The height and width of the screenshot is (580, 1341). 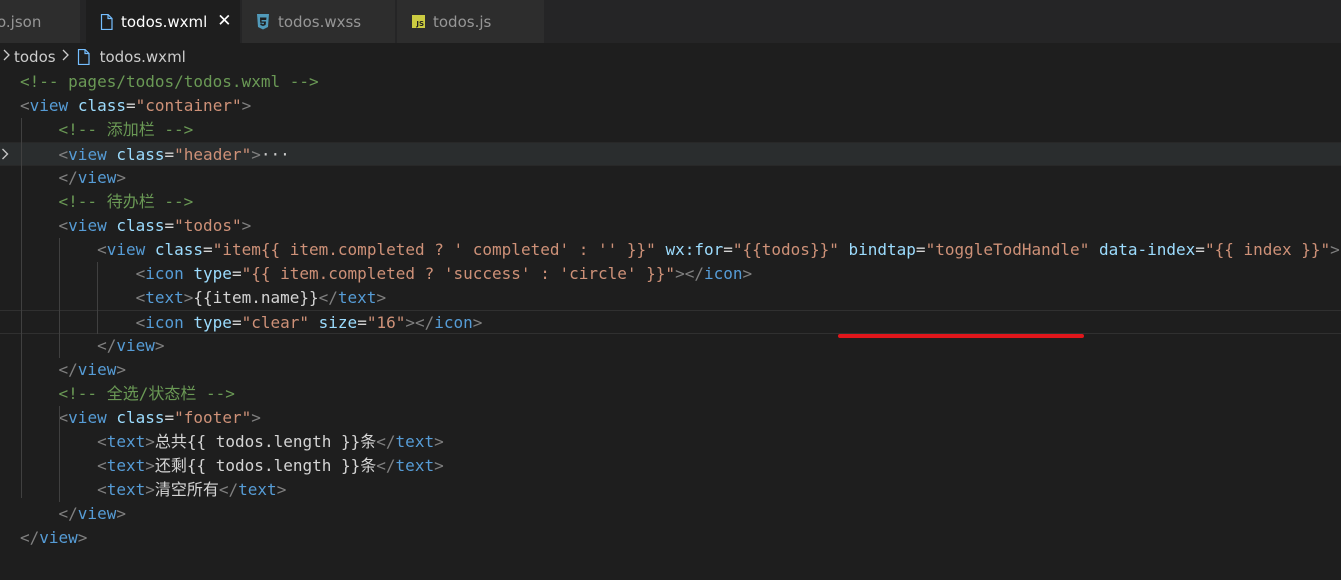 What do you see at coordinates (186, 489) in the screenshot?
I see `code-token: 清空所有` at bounding box center [186, 489].